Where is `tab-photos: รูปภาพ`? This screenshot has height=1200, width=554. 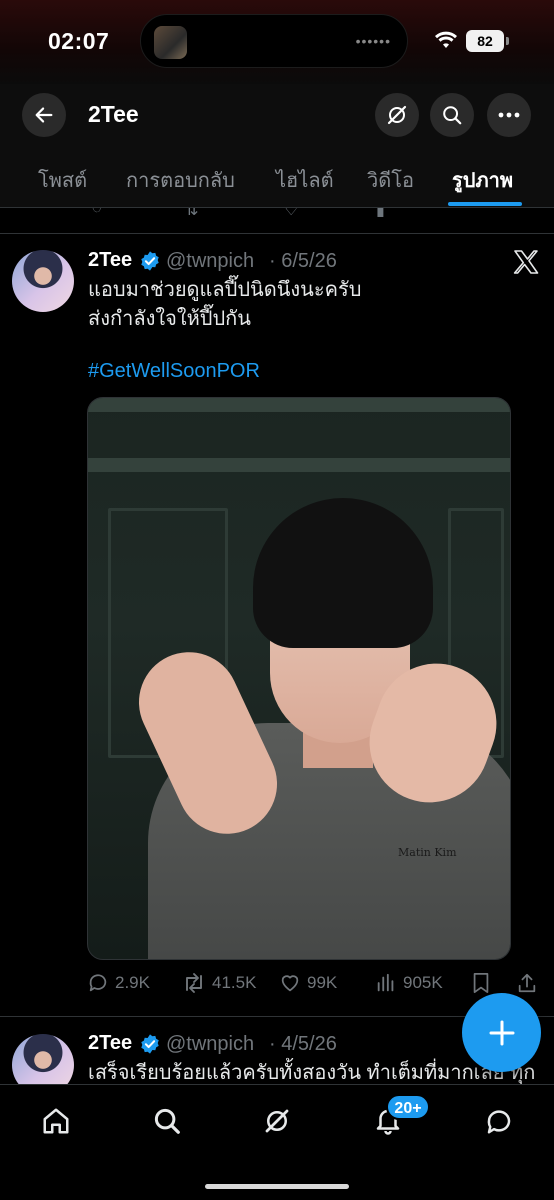 tab-photos: รูปภาพ is located at coordinates (482, 180).